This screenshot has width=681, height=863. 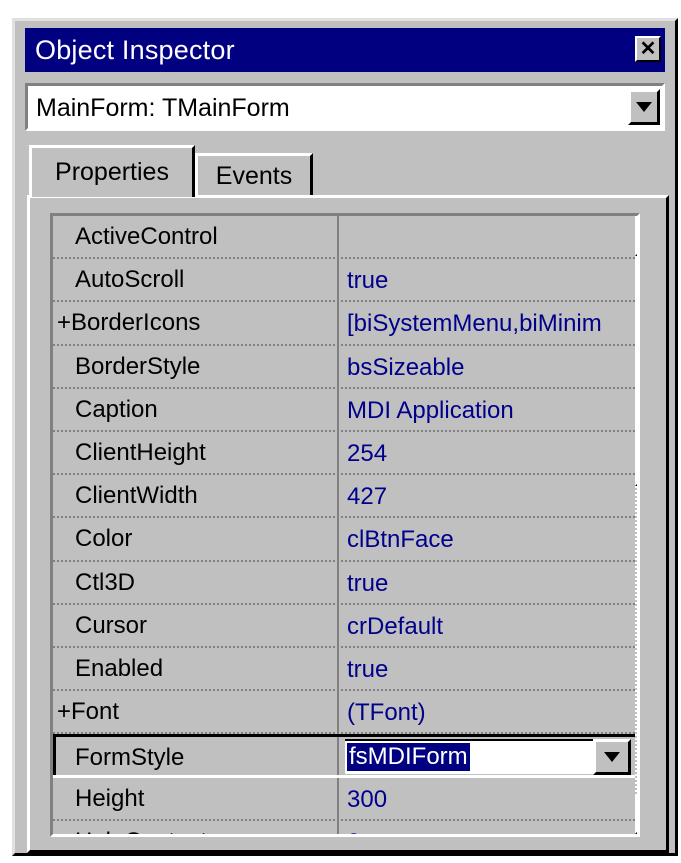 I want to click on property-value-dropdown-button, so click(x=612, y=757).